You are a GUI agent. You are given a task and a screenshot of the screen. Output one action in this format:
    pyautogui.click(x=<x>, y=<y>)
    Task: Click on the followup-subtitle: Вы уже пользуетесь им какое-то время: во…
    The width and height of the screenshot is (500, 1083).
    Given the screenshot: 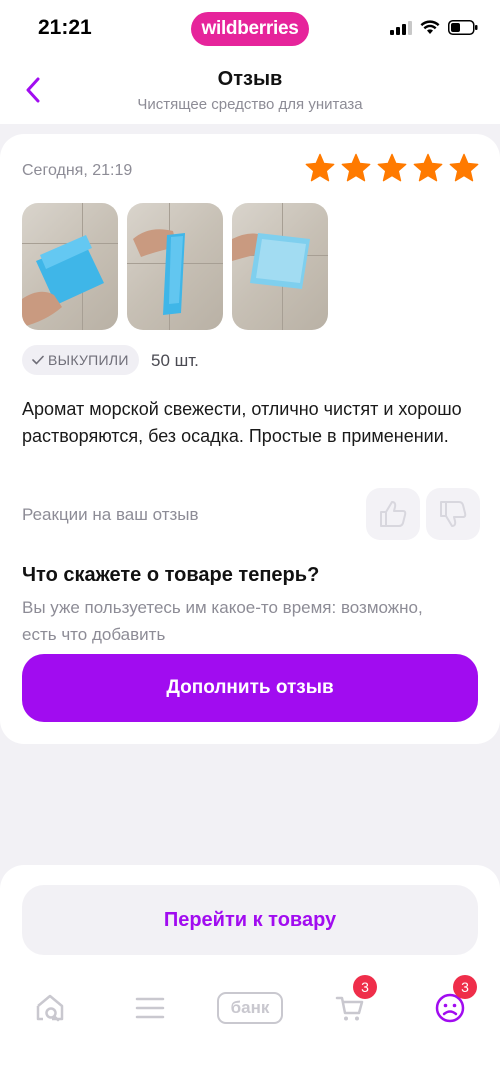 What is the action you would take?
    pyautogui.click(x=222, y=621)
    